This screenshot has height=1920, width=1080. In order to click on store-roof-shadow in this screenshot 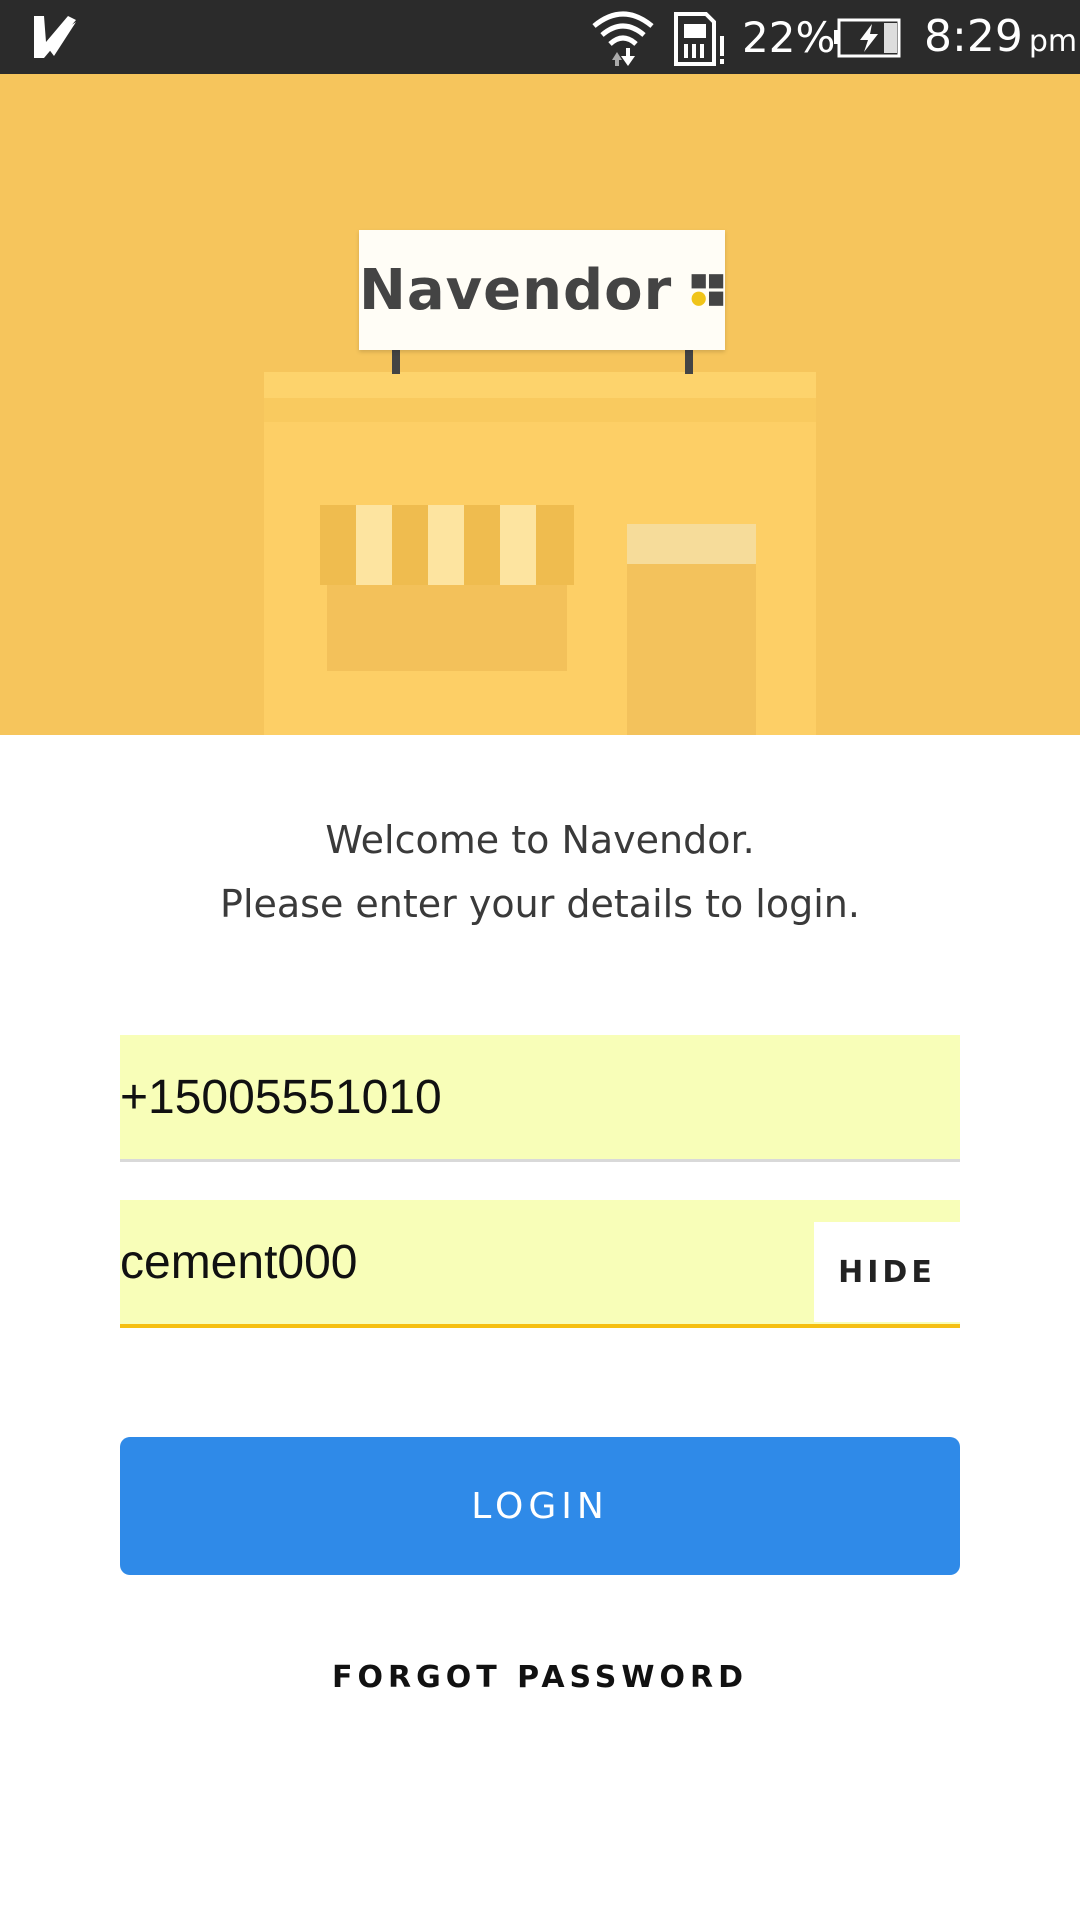, I will do `click(540, 410)`.